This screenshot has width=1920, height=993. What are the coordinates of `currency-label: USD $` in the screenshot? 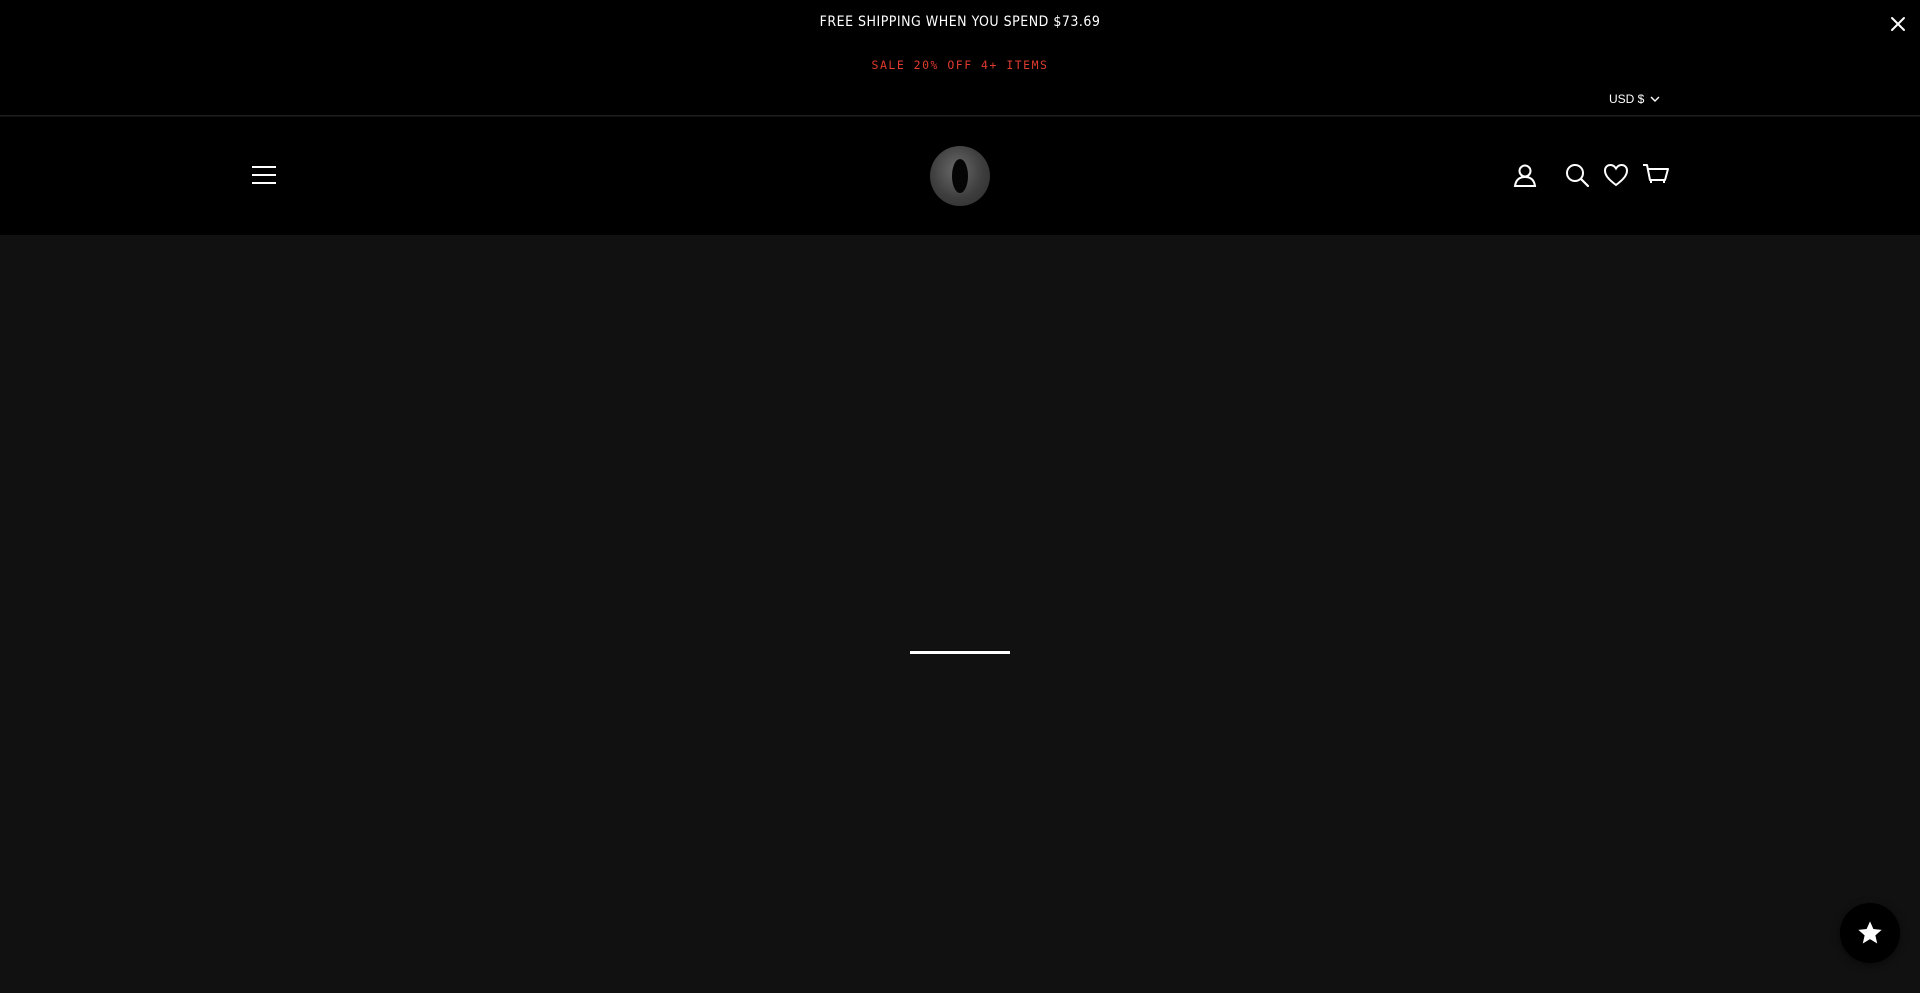 It's located at (1627, 99).